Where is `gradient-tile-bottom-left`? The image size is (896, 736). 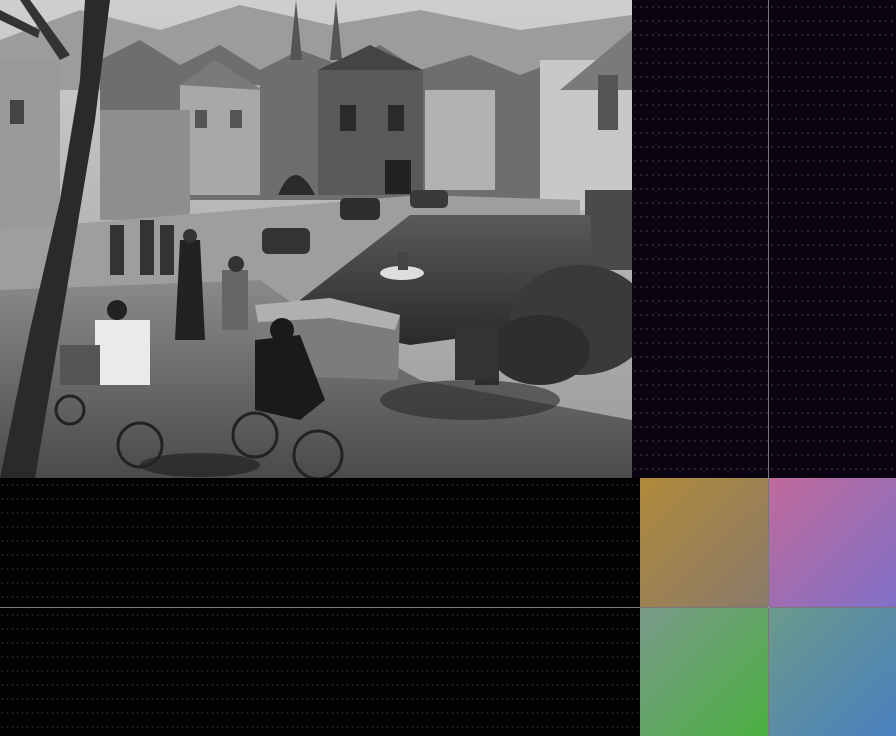
gradient-tile-bottom-left is located at coordinates (704, 672).